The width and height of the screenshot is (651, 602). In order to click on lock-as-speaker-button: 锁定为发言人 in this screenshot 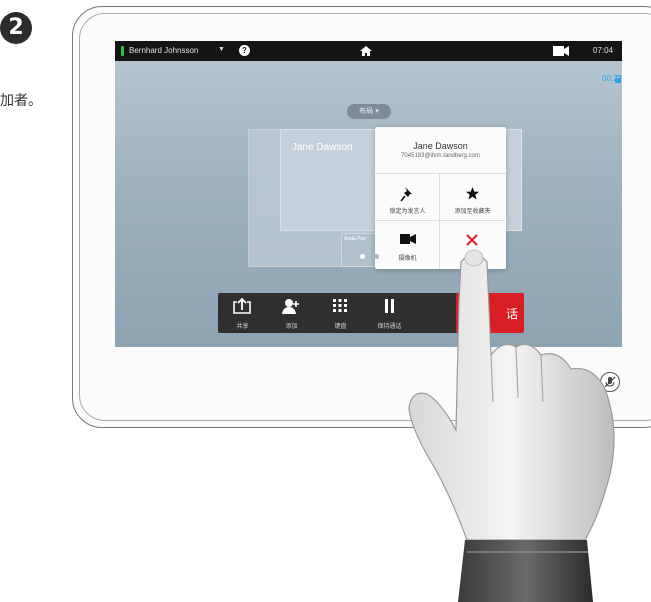, I will do `click(407, 197)`.